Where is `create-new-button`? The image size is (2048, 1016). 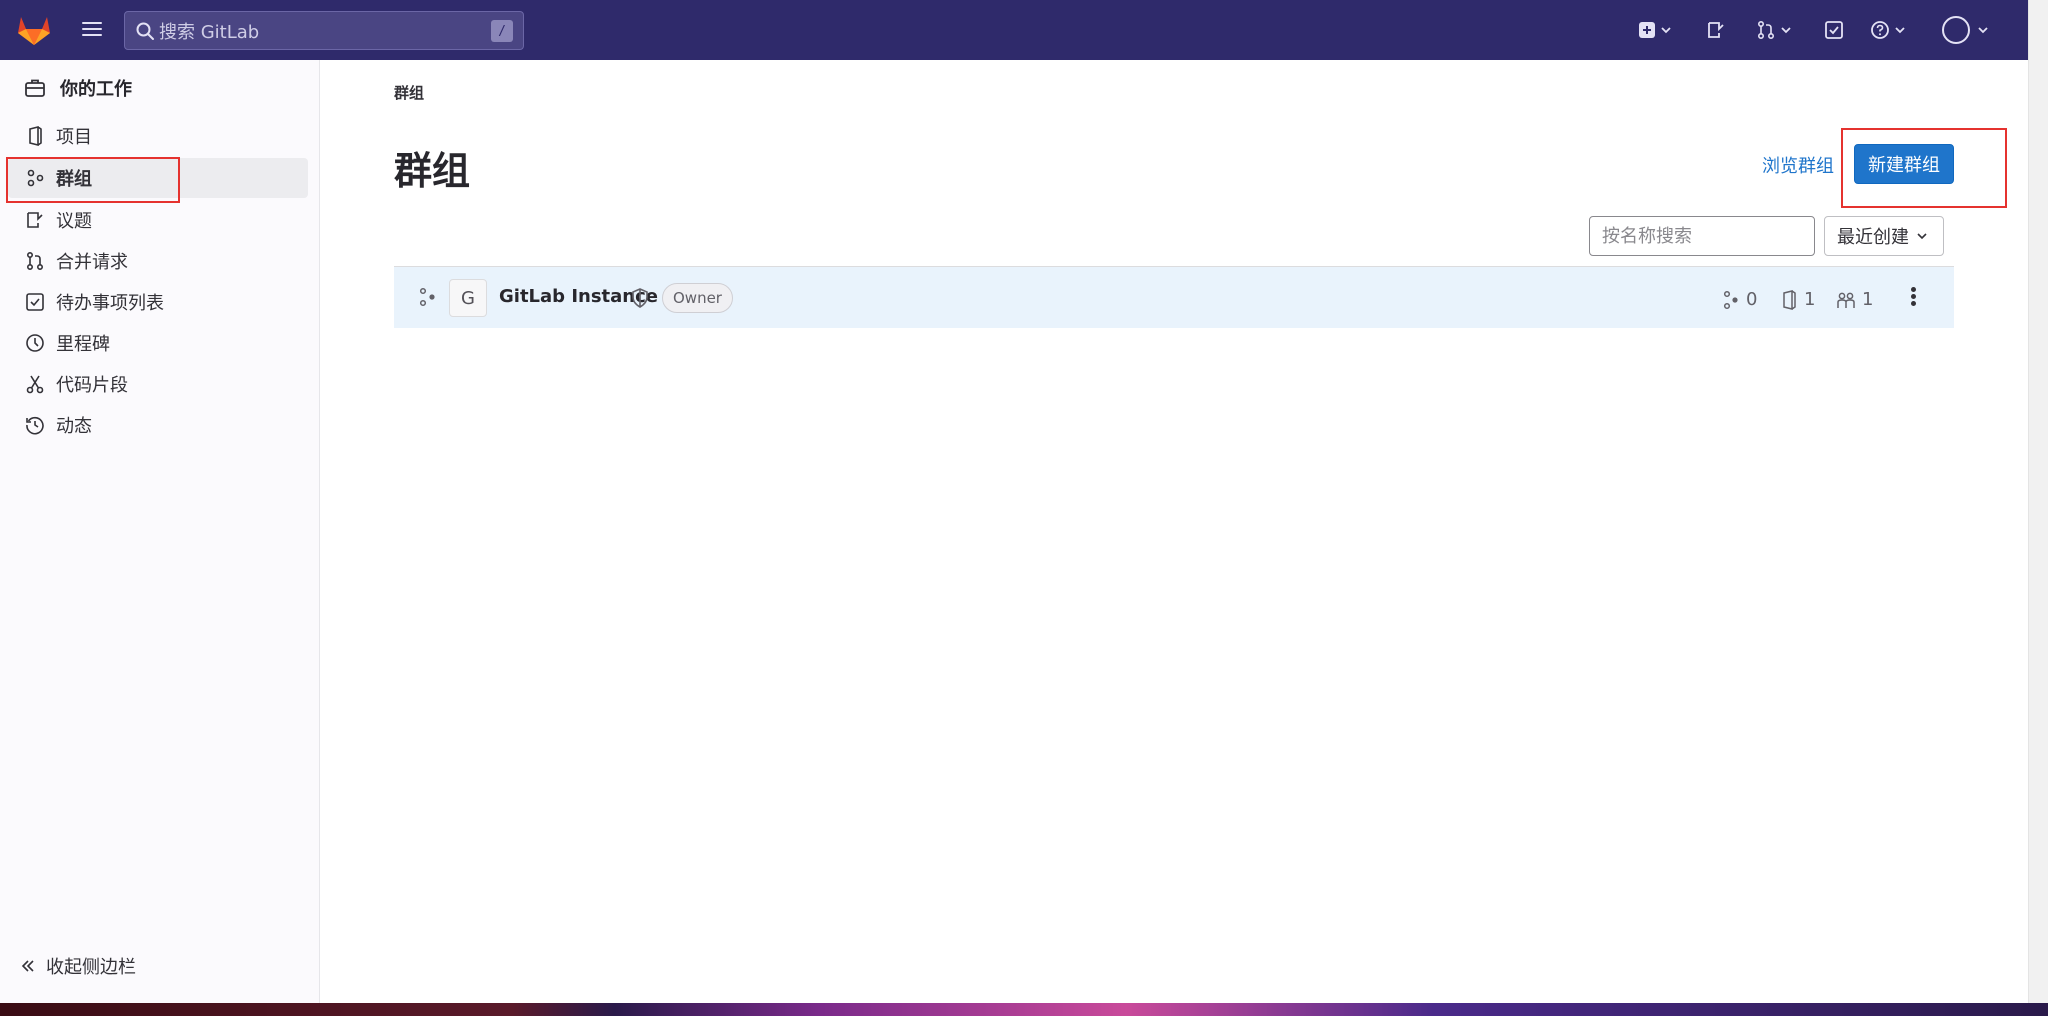
create-new-button is located at coordinates (1655, 30).